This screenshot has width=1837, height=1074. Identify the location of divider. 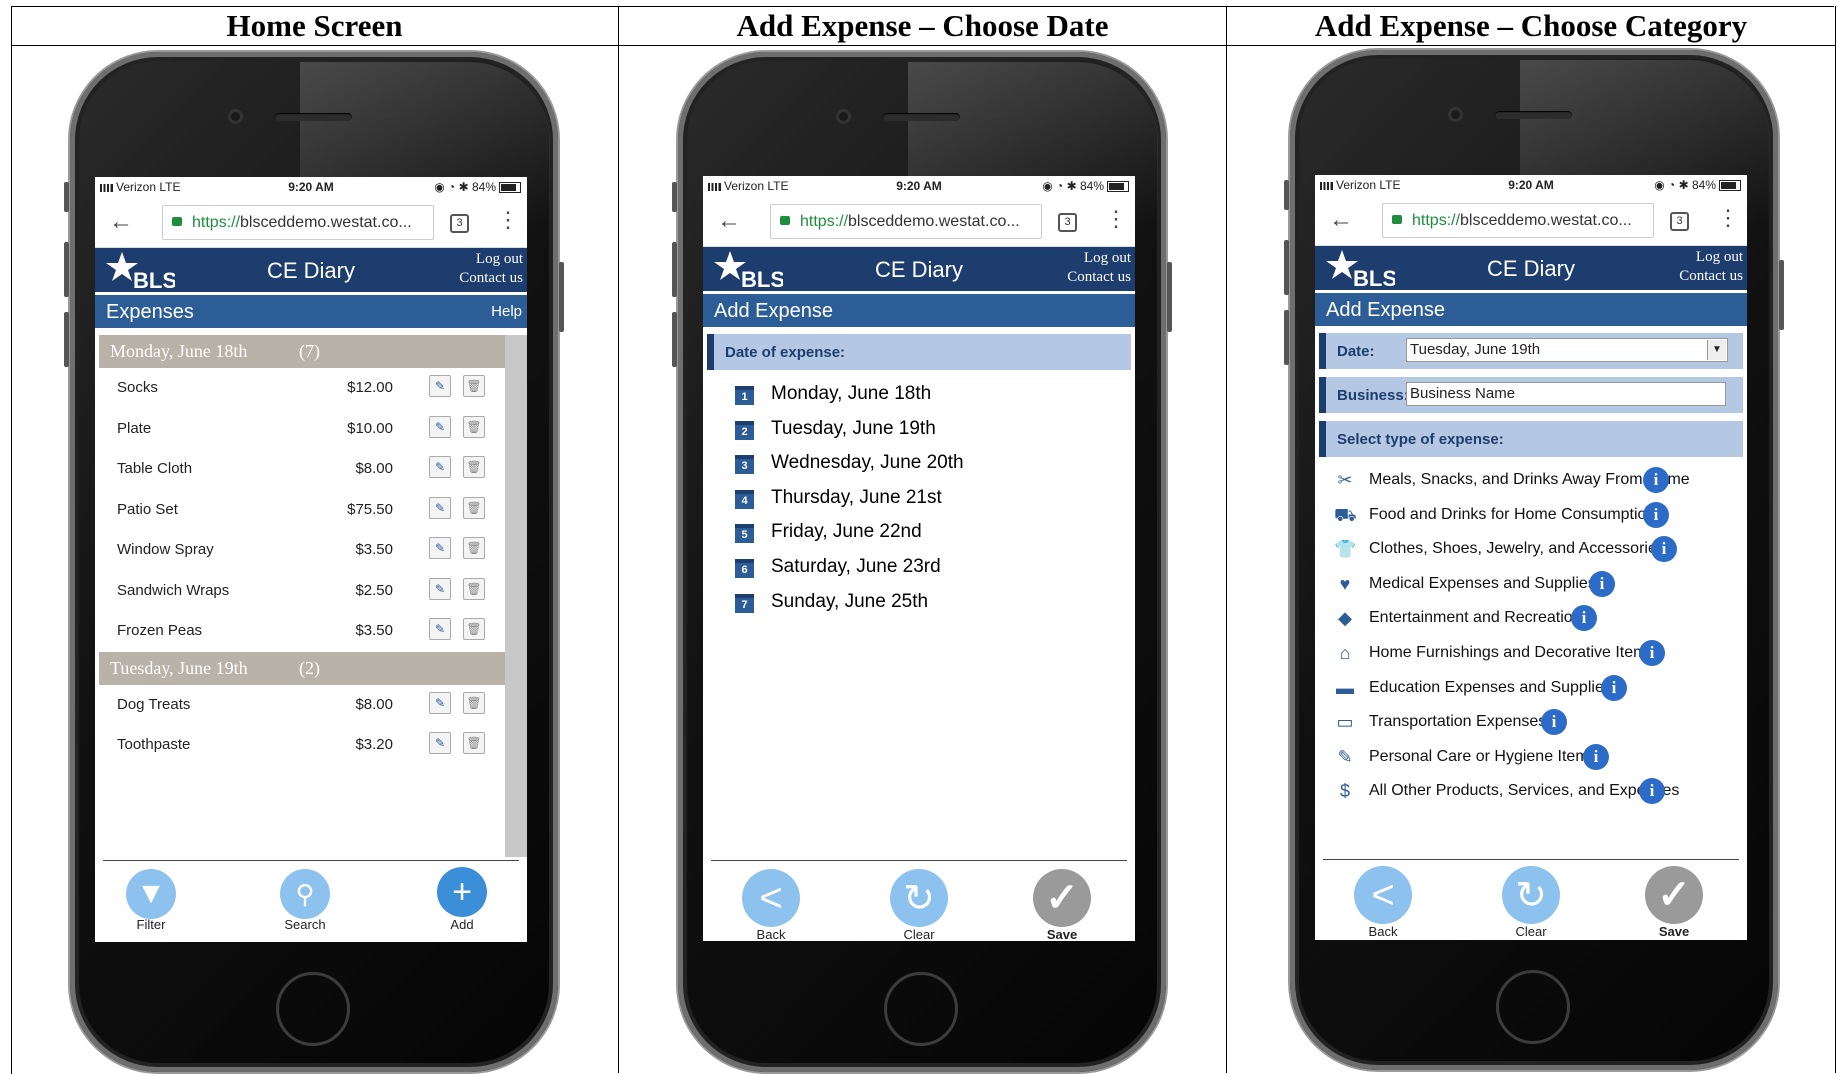
(311, 860).